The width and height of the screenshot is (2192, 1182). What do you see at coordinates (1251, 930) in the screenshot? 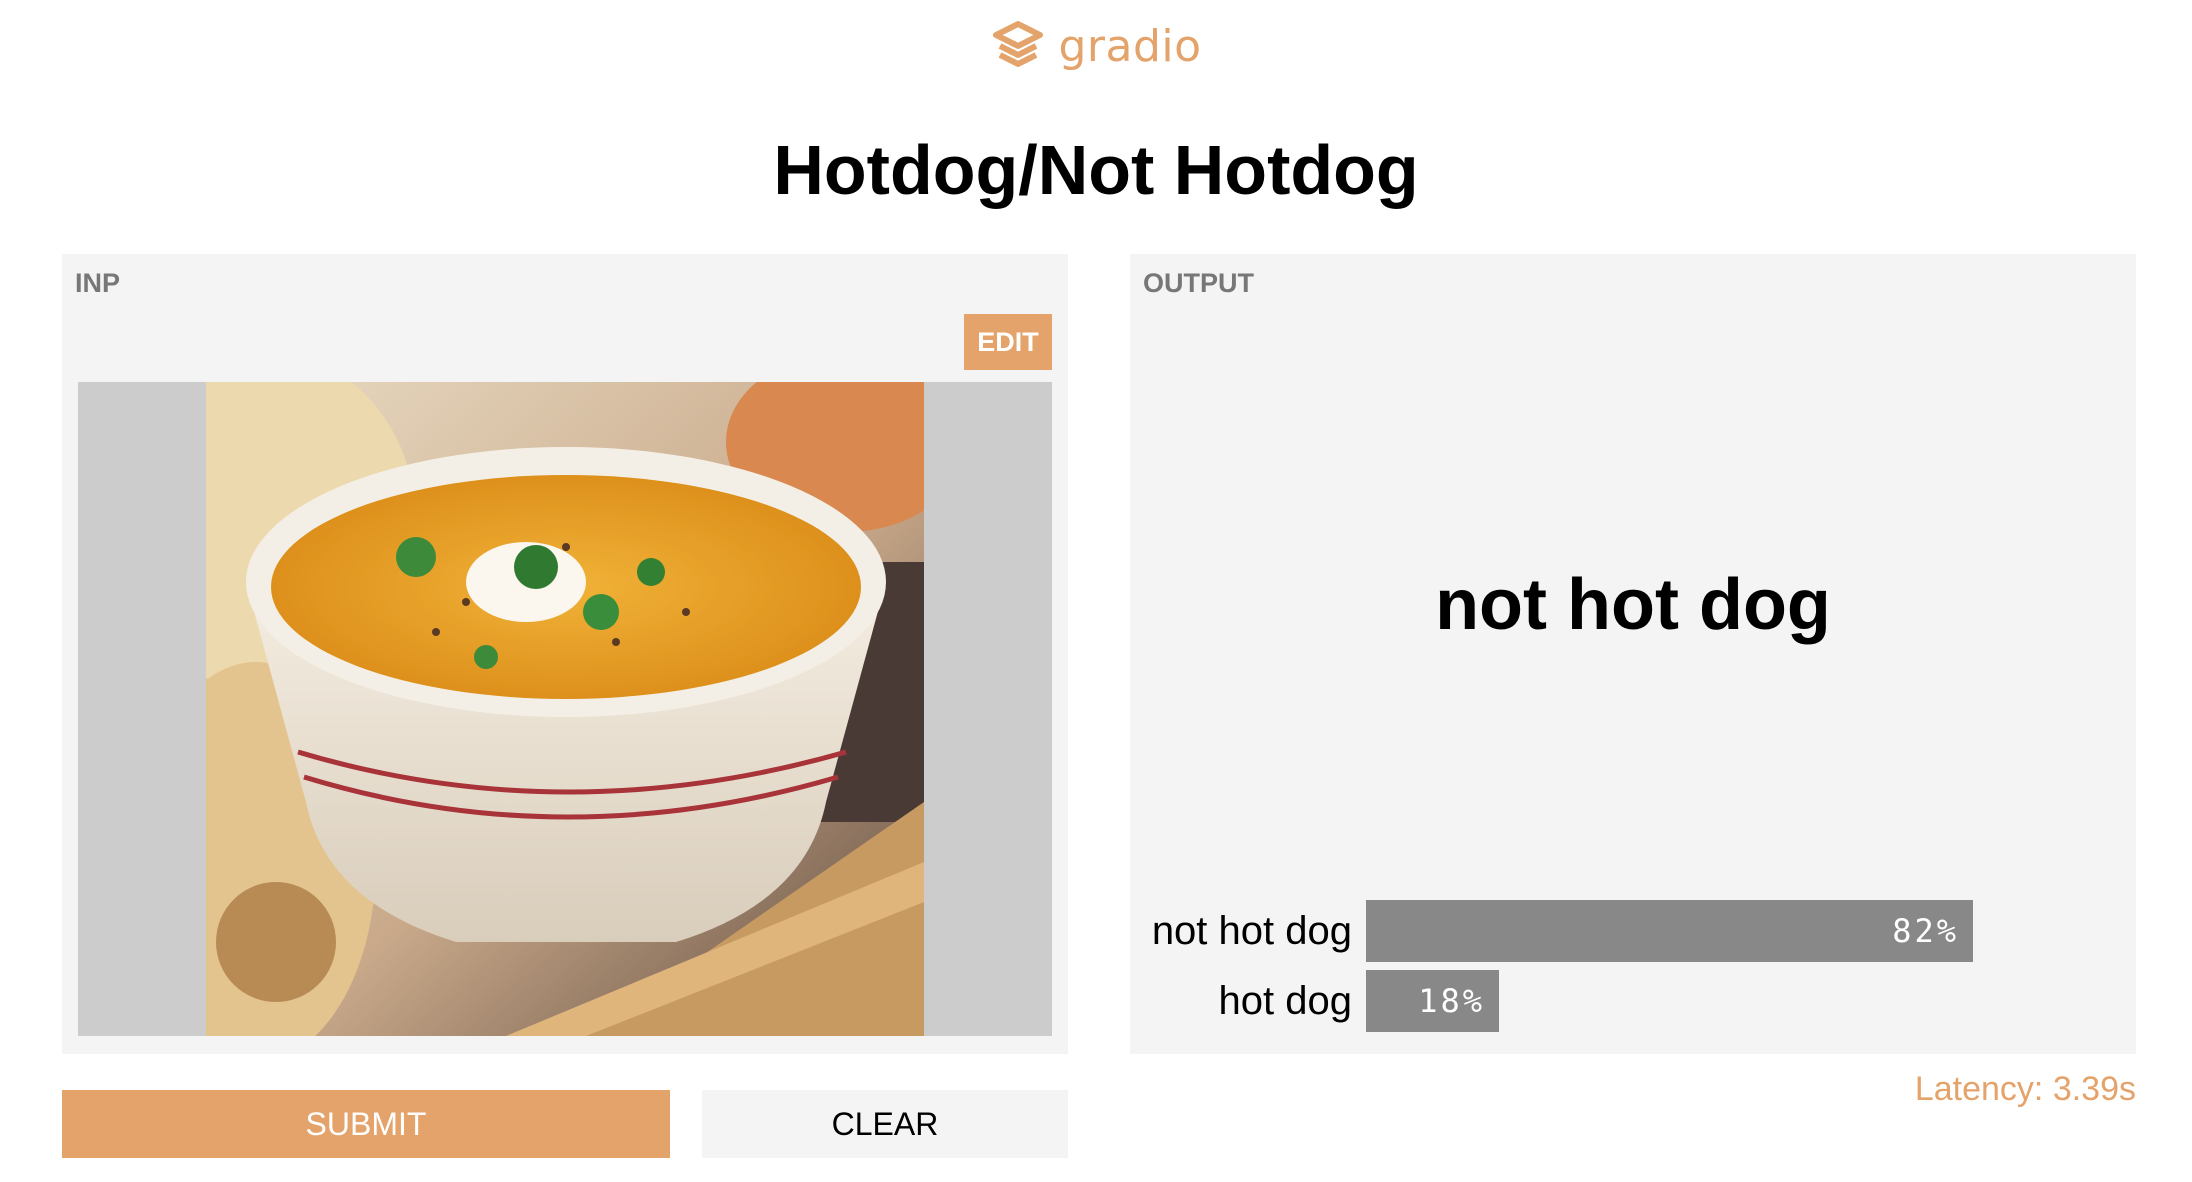
I see `confidence-label: not hot dog` at bounding box center [1251, 930].